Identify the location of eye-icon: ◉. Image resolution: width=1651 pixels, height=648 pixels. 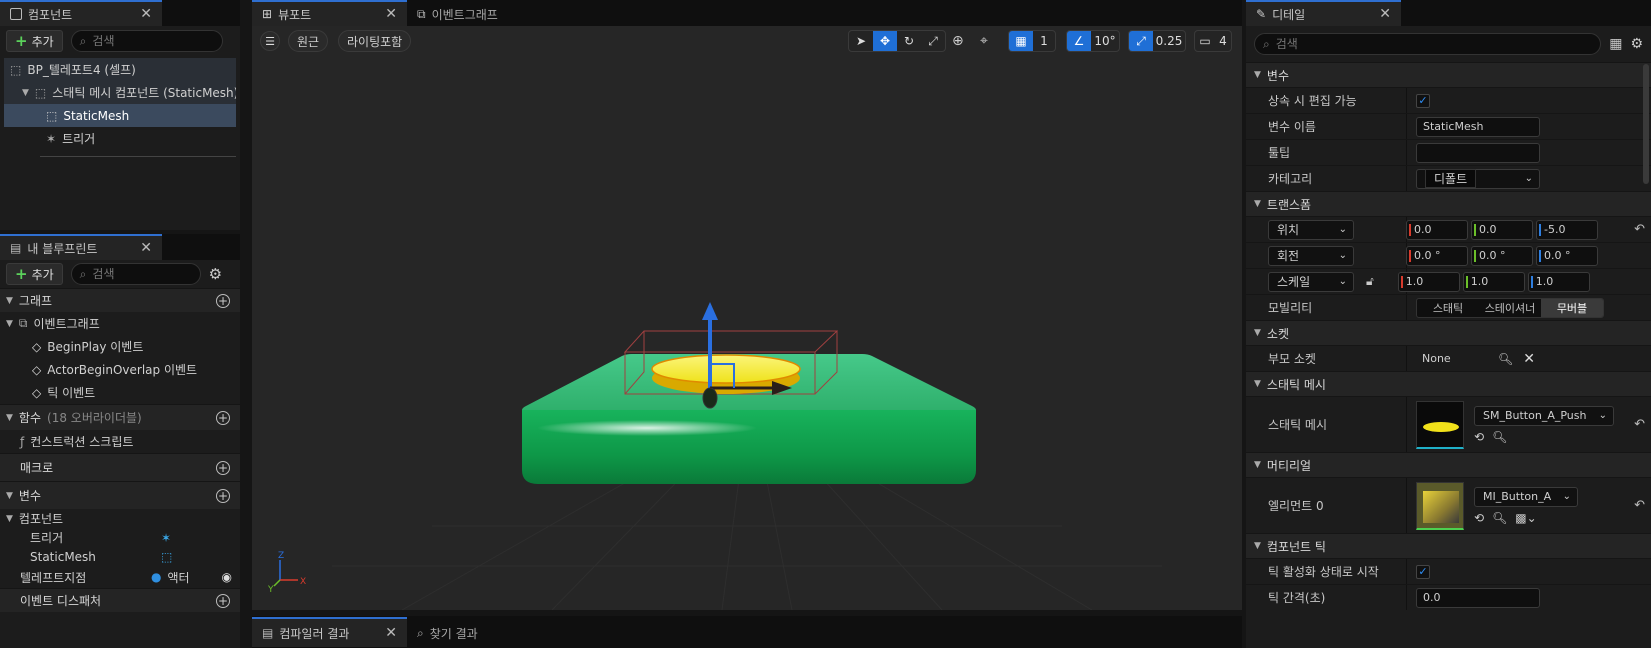
(227, 577).